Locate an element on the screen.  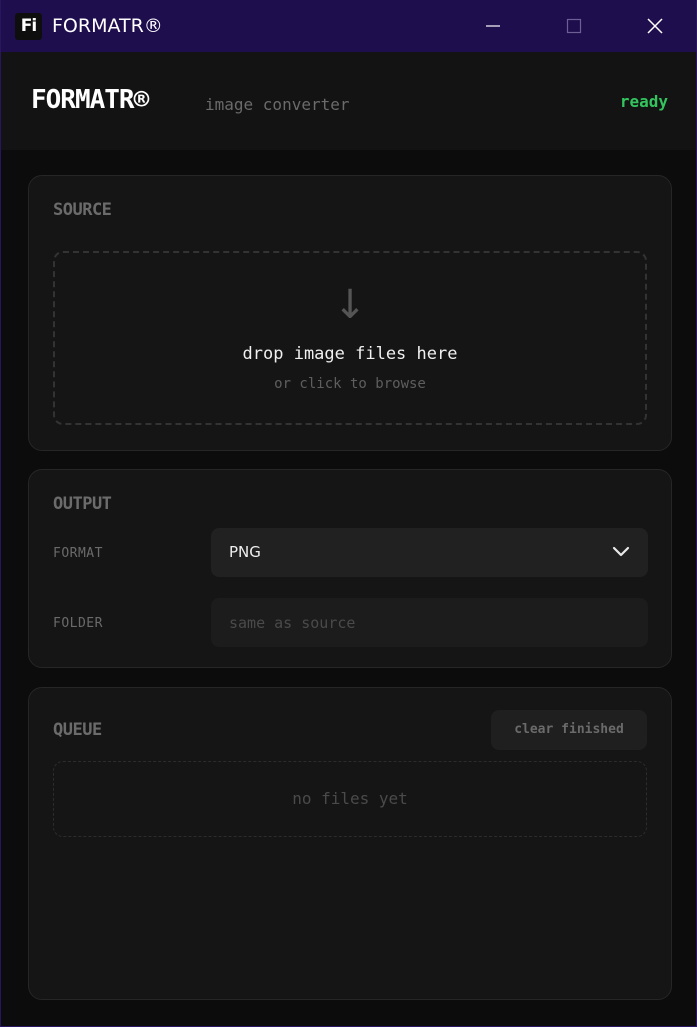
app-logo: FORMATR® is located at coordinates (90, 100).